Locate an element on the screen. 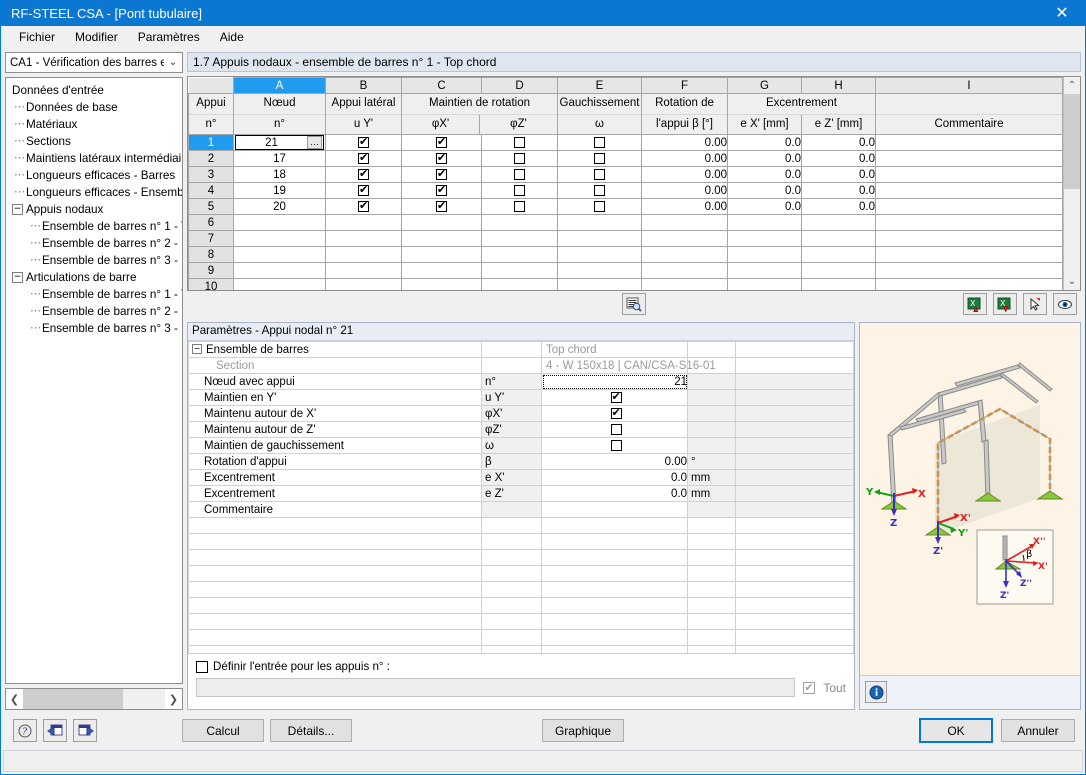 This screenshot has height=775, width=1086. export-excel-up-icon: X is located at coordinates (975, 304).